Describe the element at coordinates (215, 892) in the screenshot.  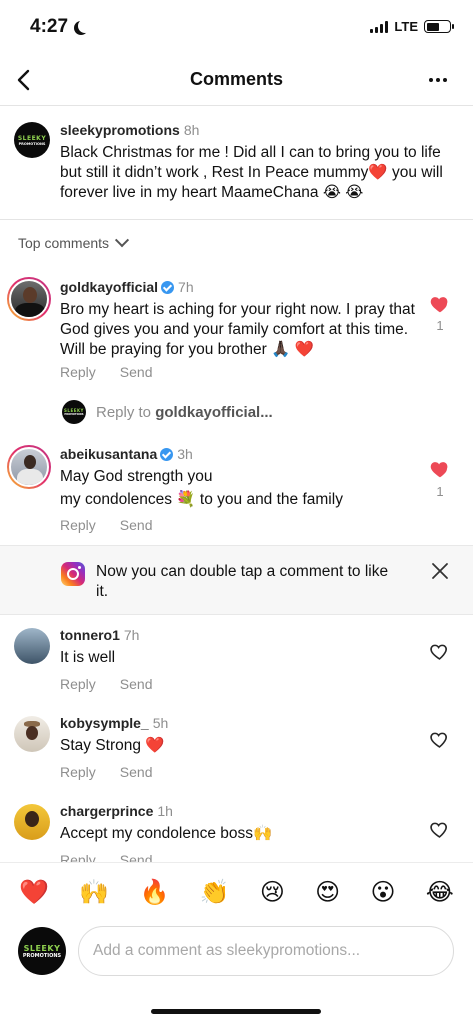
I see `emoji-clap: 👏` at that location.